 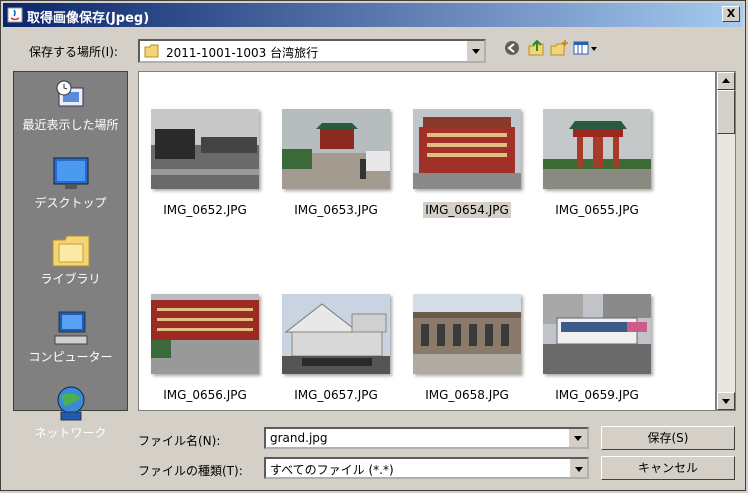 I want to click on file-tile: IMG_0657.JPG, so click(x=336, y=348).